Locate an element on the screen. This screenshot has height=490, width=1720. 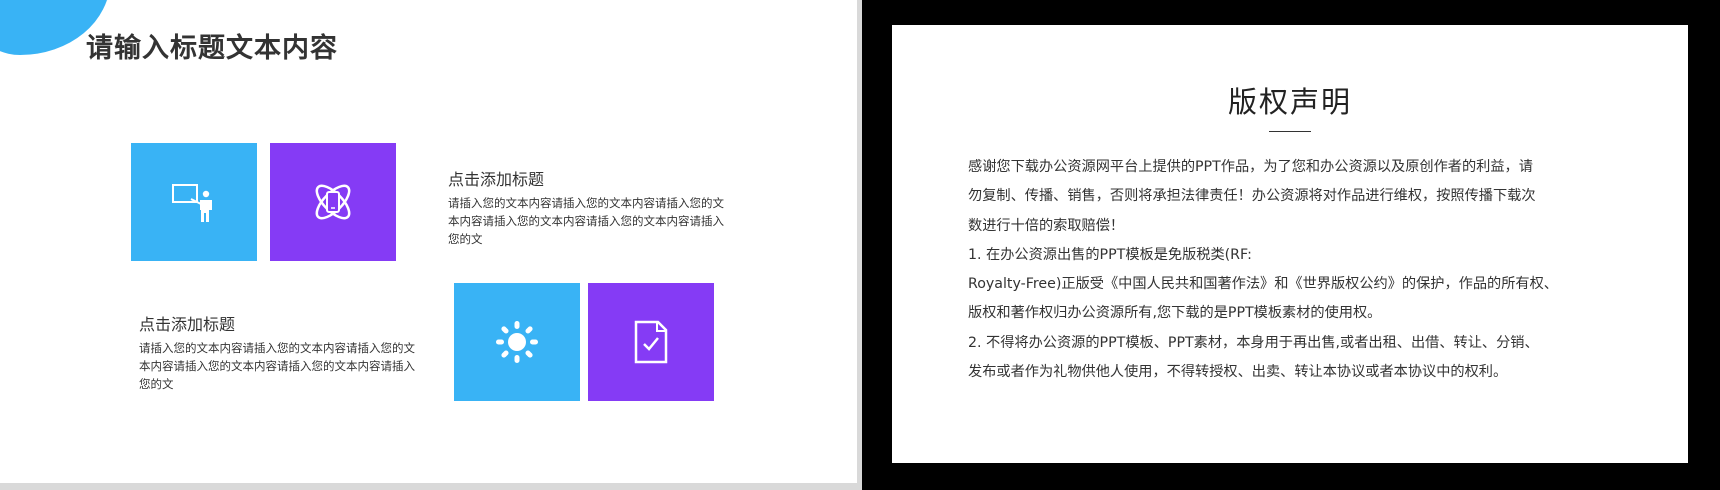
block-heading-2: 点击添加标题 is located at coordinates (187, 324).